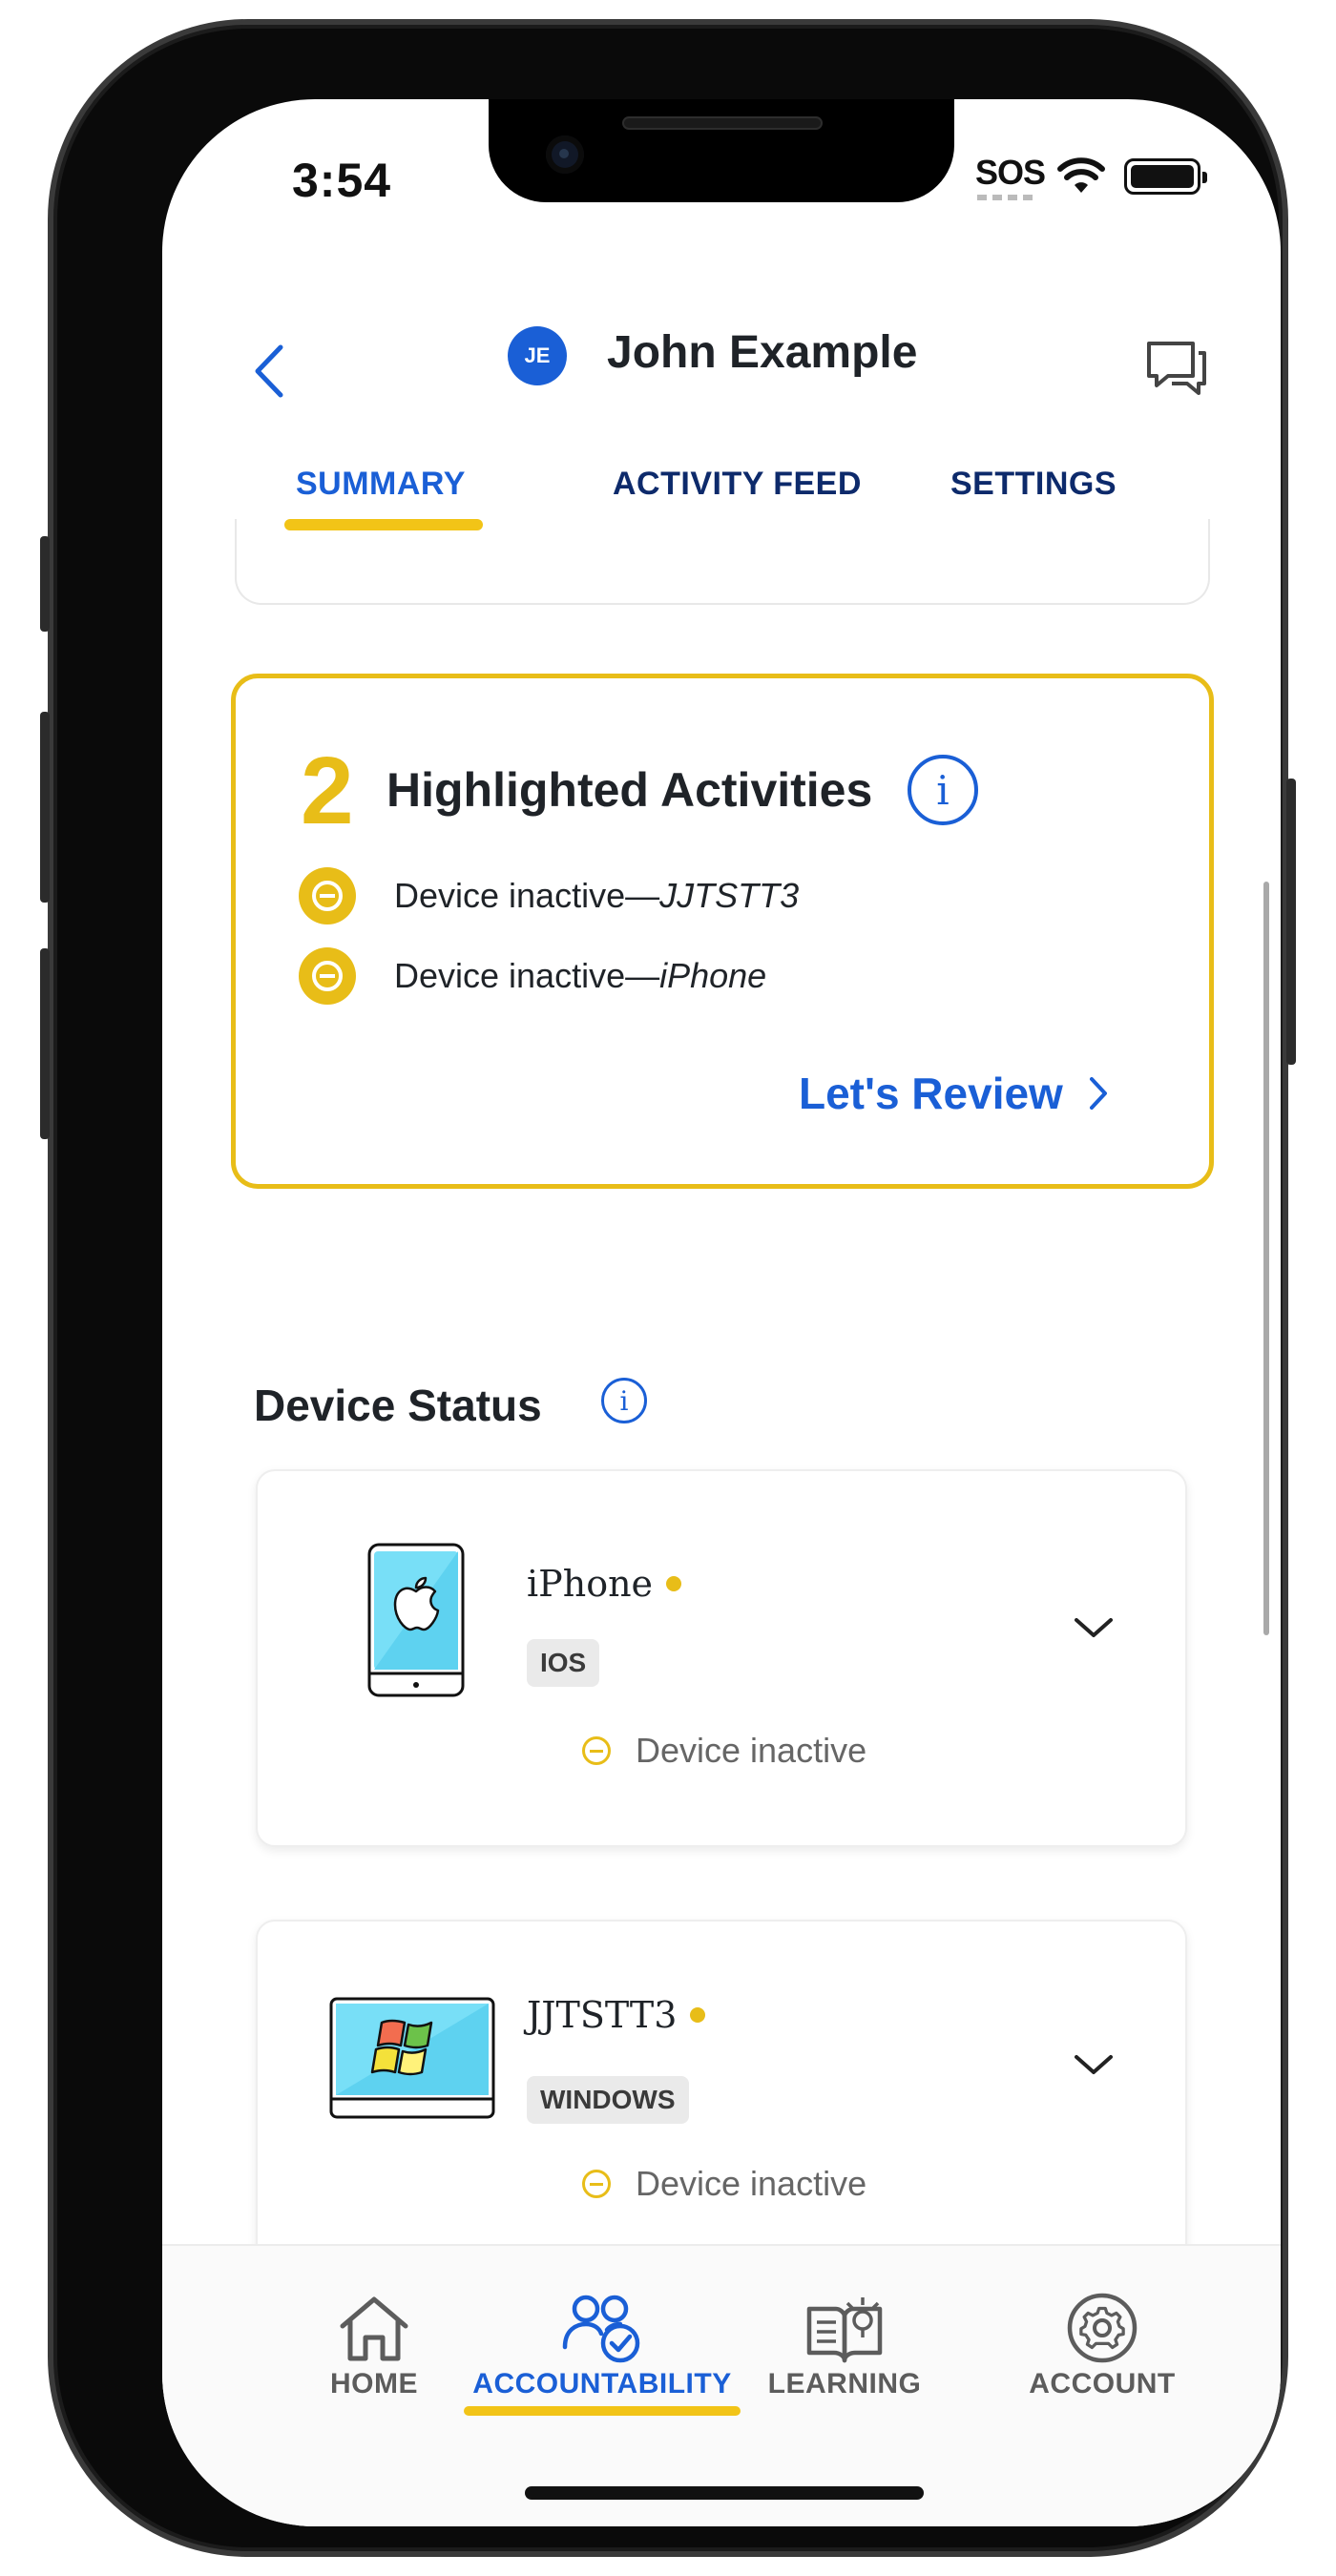  I want to click on notch, so click(721, 150).